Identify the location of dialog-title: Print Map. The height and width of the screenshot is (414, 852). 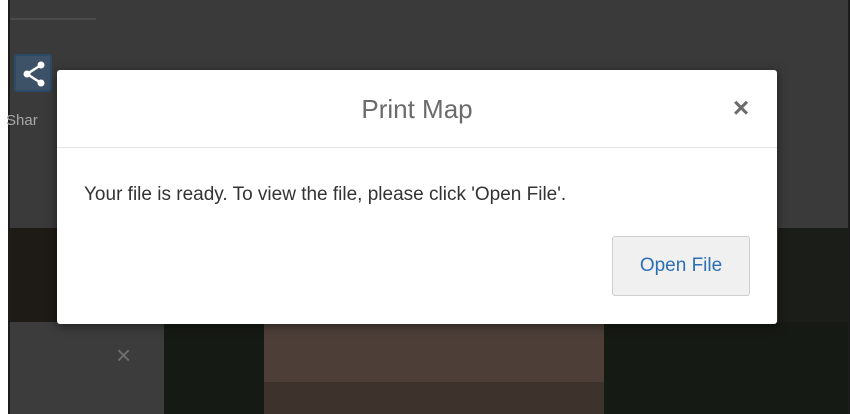
(417, 109).